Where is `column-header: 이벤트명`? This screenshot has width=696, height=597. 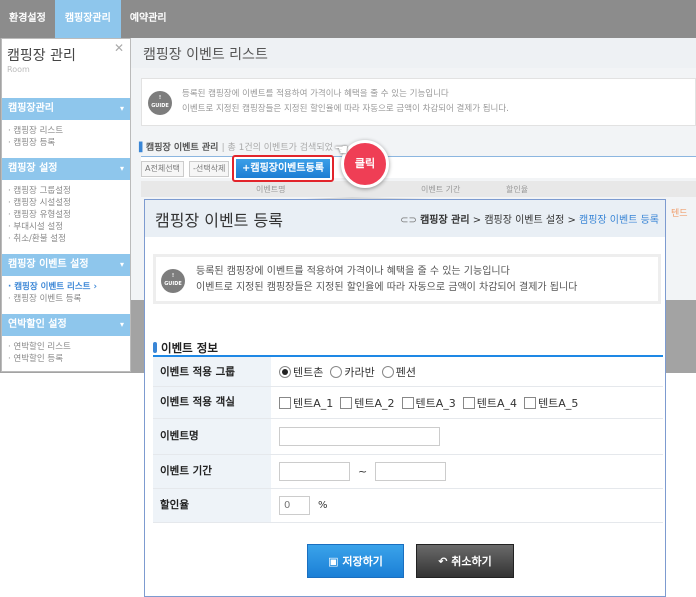
column-header: 이벤트명 is located at coordinates (271, 189).